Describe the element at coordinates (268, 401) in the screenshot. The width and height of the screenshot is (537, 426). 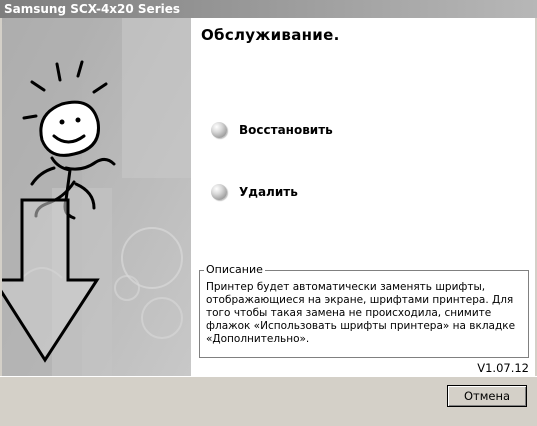
I see `button-bar: Отмена` at that location.